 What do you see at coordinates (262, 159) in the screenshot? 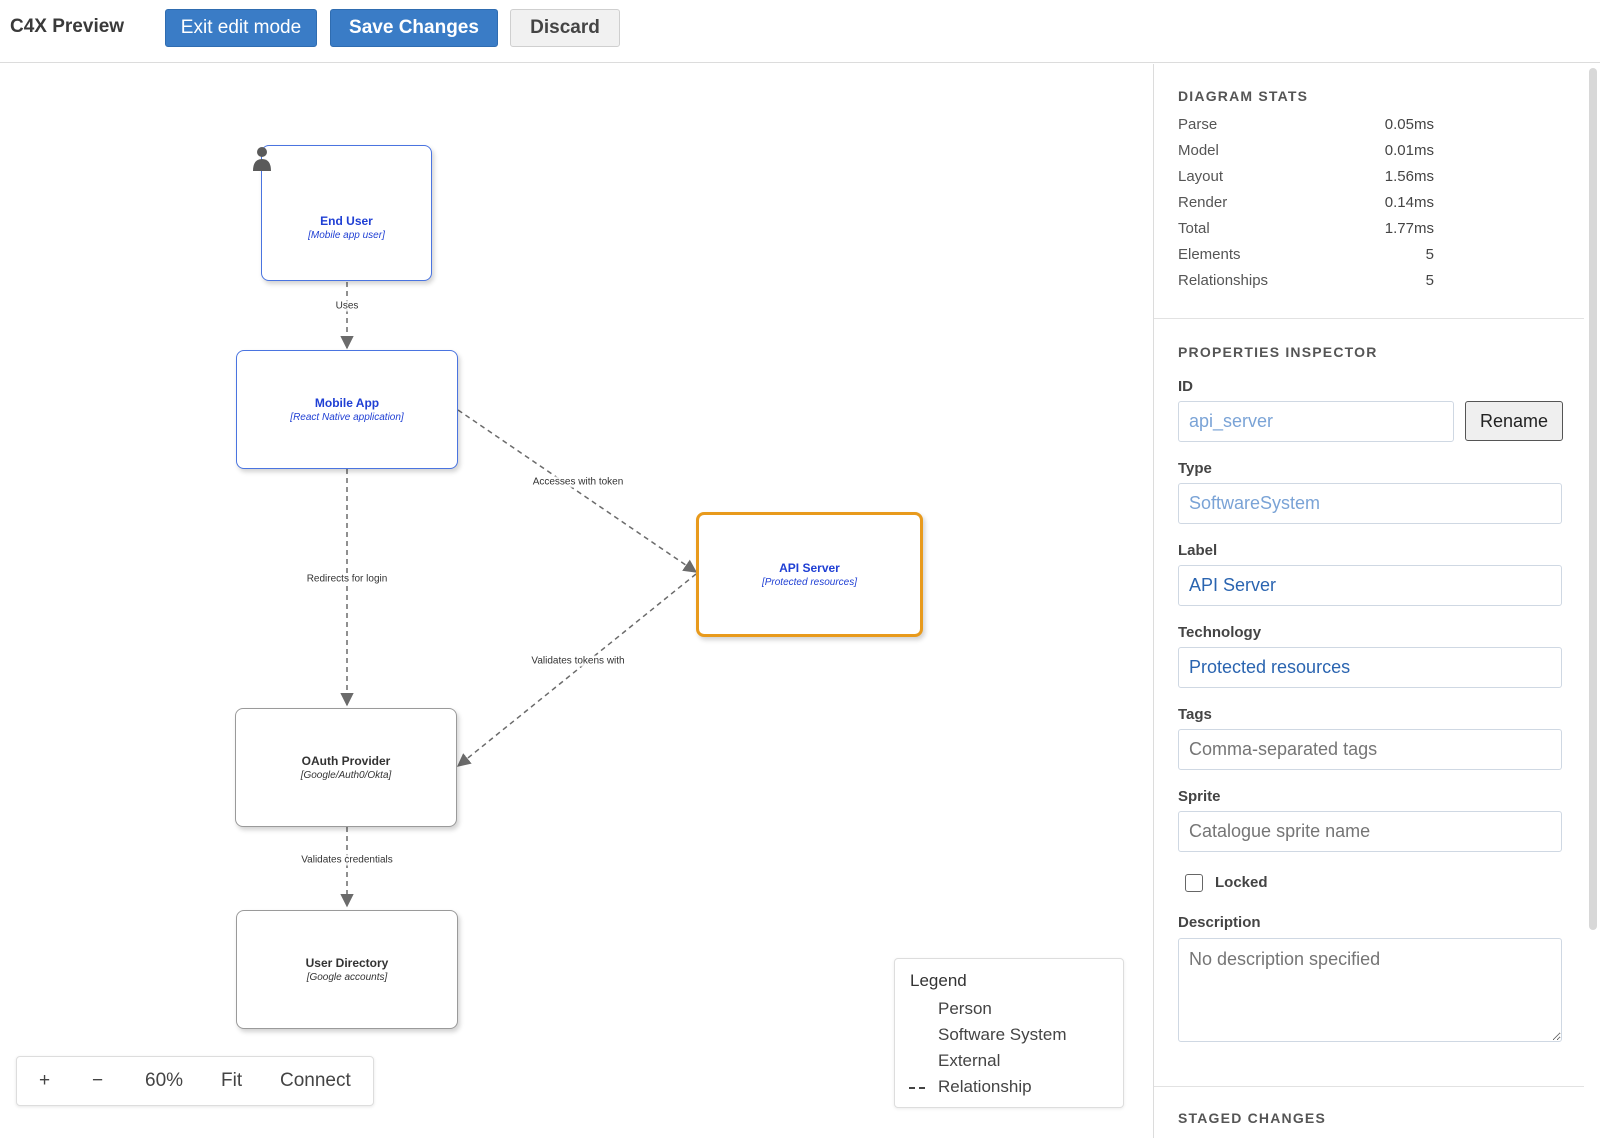
I see `person-icon` at bounding box center [262, 159].